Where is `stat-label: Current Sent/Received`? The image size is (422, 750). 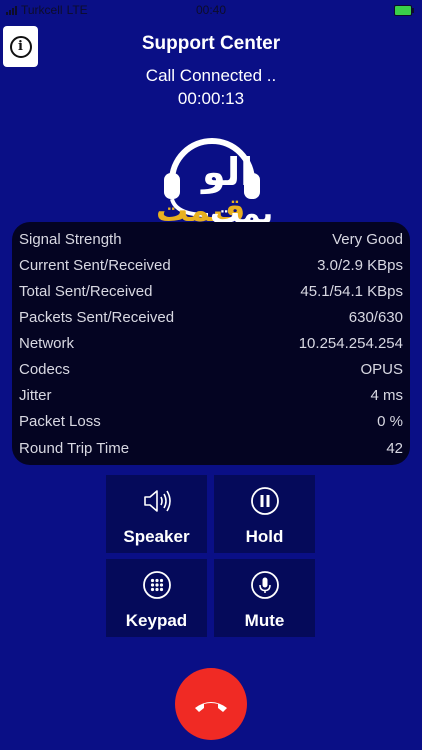 stat-label: Current Sent/Received is located at coordinates (95, 265).